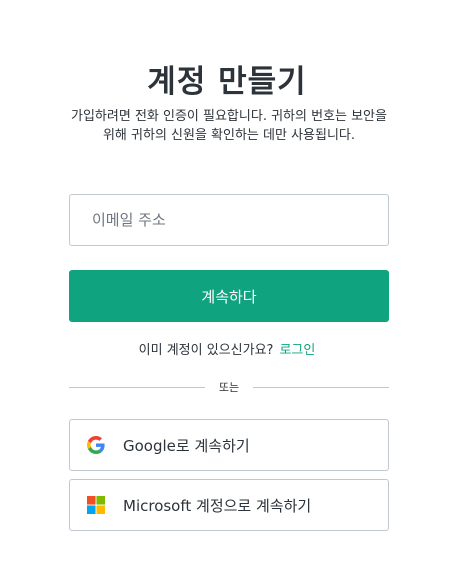  Describe the element at coordinates (229, 220) in the screenshot. I see `email-input` at that location.